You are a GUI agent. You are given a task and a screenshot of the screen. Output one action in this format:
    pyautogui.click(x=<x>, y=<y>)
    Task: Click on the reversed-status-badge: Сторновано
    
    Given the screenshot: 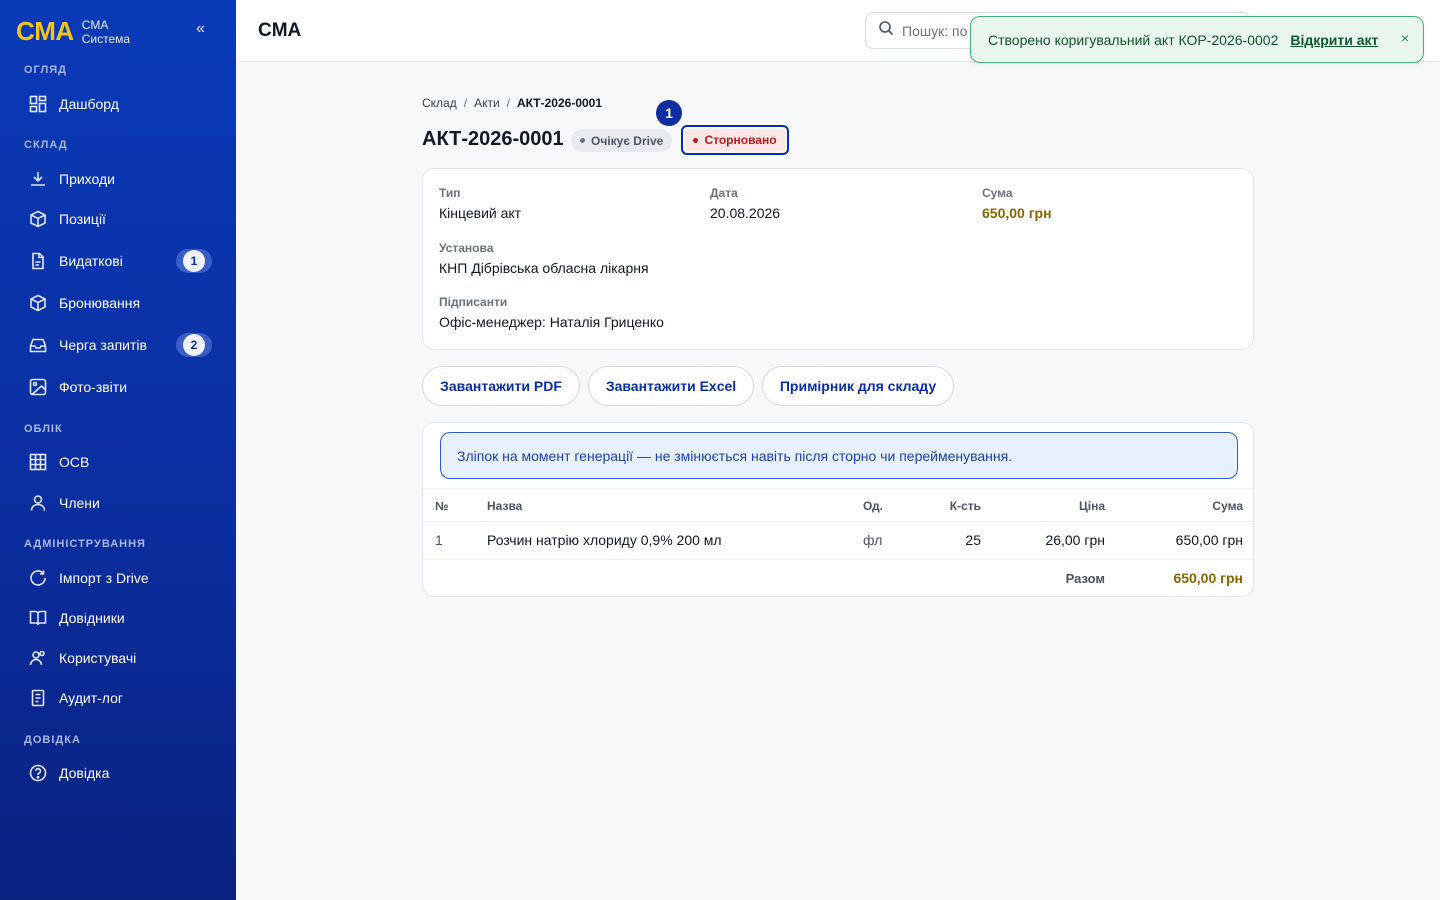 What is the action you would take?
    pyautogui.click(x=735, y=140)
    